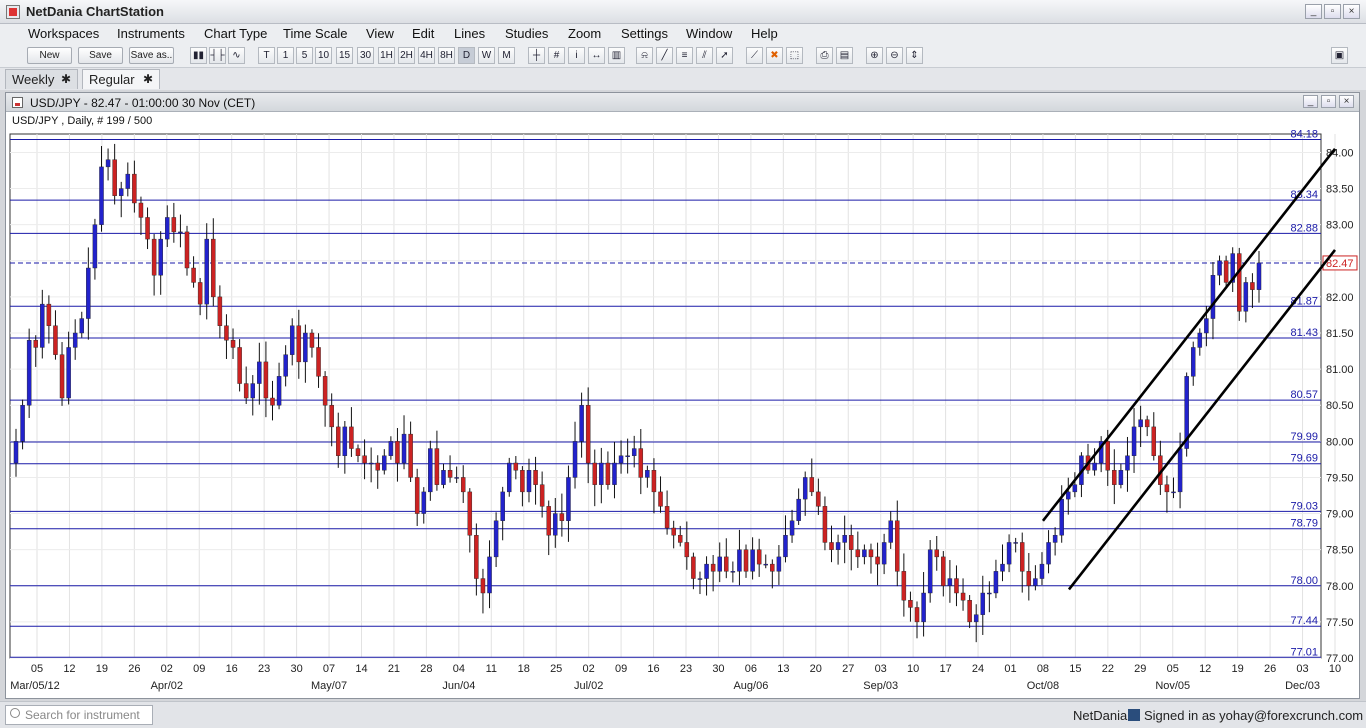  Describe the element at coordinates (49, 55) in the screenshot. I see `new-button: New` at that location.